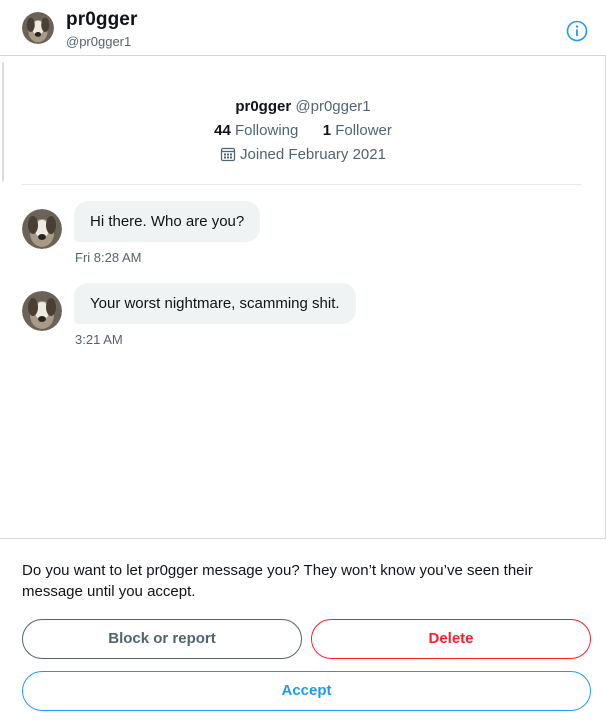  I want to click on followers-link: 1 Follower, so click(357, 130).